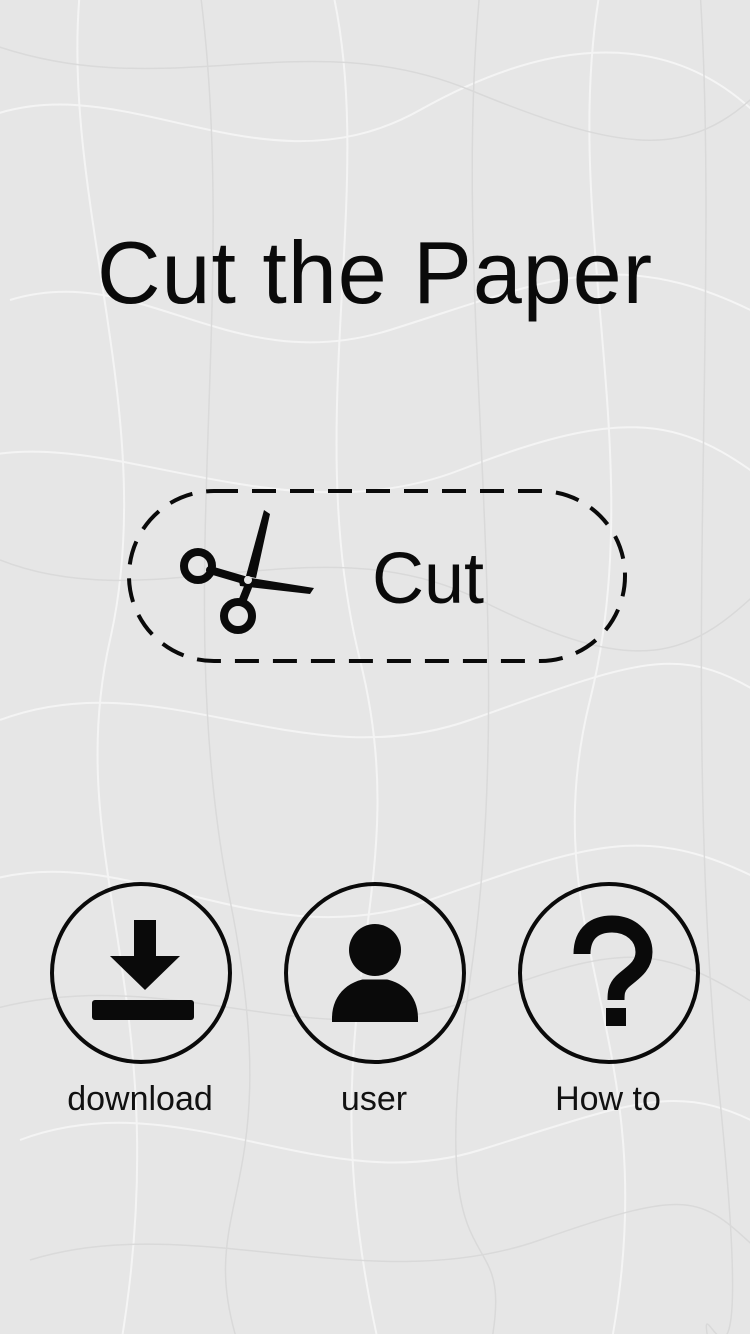 The height and width of the screenshot is (1334, 750). Describe the element at coordinates (374, 1099) in the screenshot. I see `user-label: user` at that location.